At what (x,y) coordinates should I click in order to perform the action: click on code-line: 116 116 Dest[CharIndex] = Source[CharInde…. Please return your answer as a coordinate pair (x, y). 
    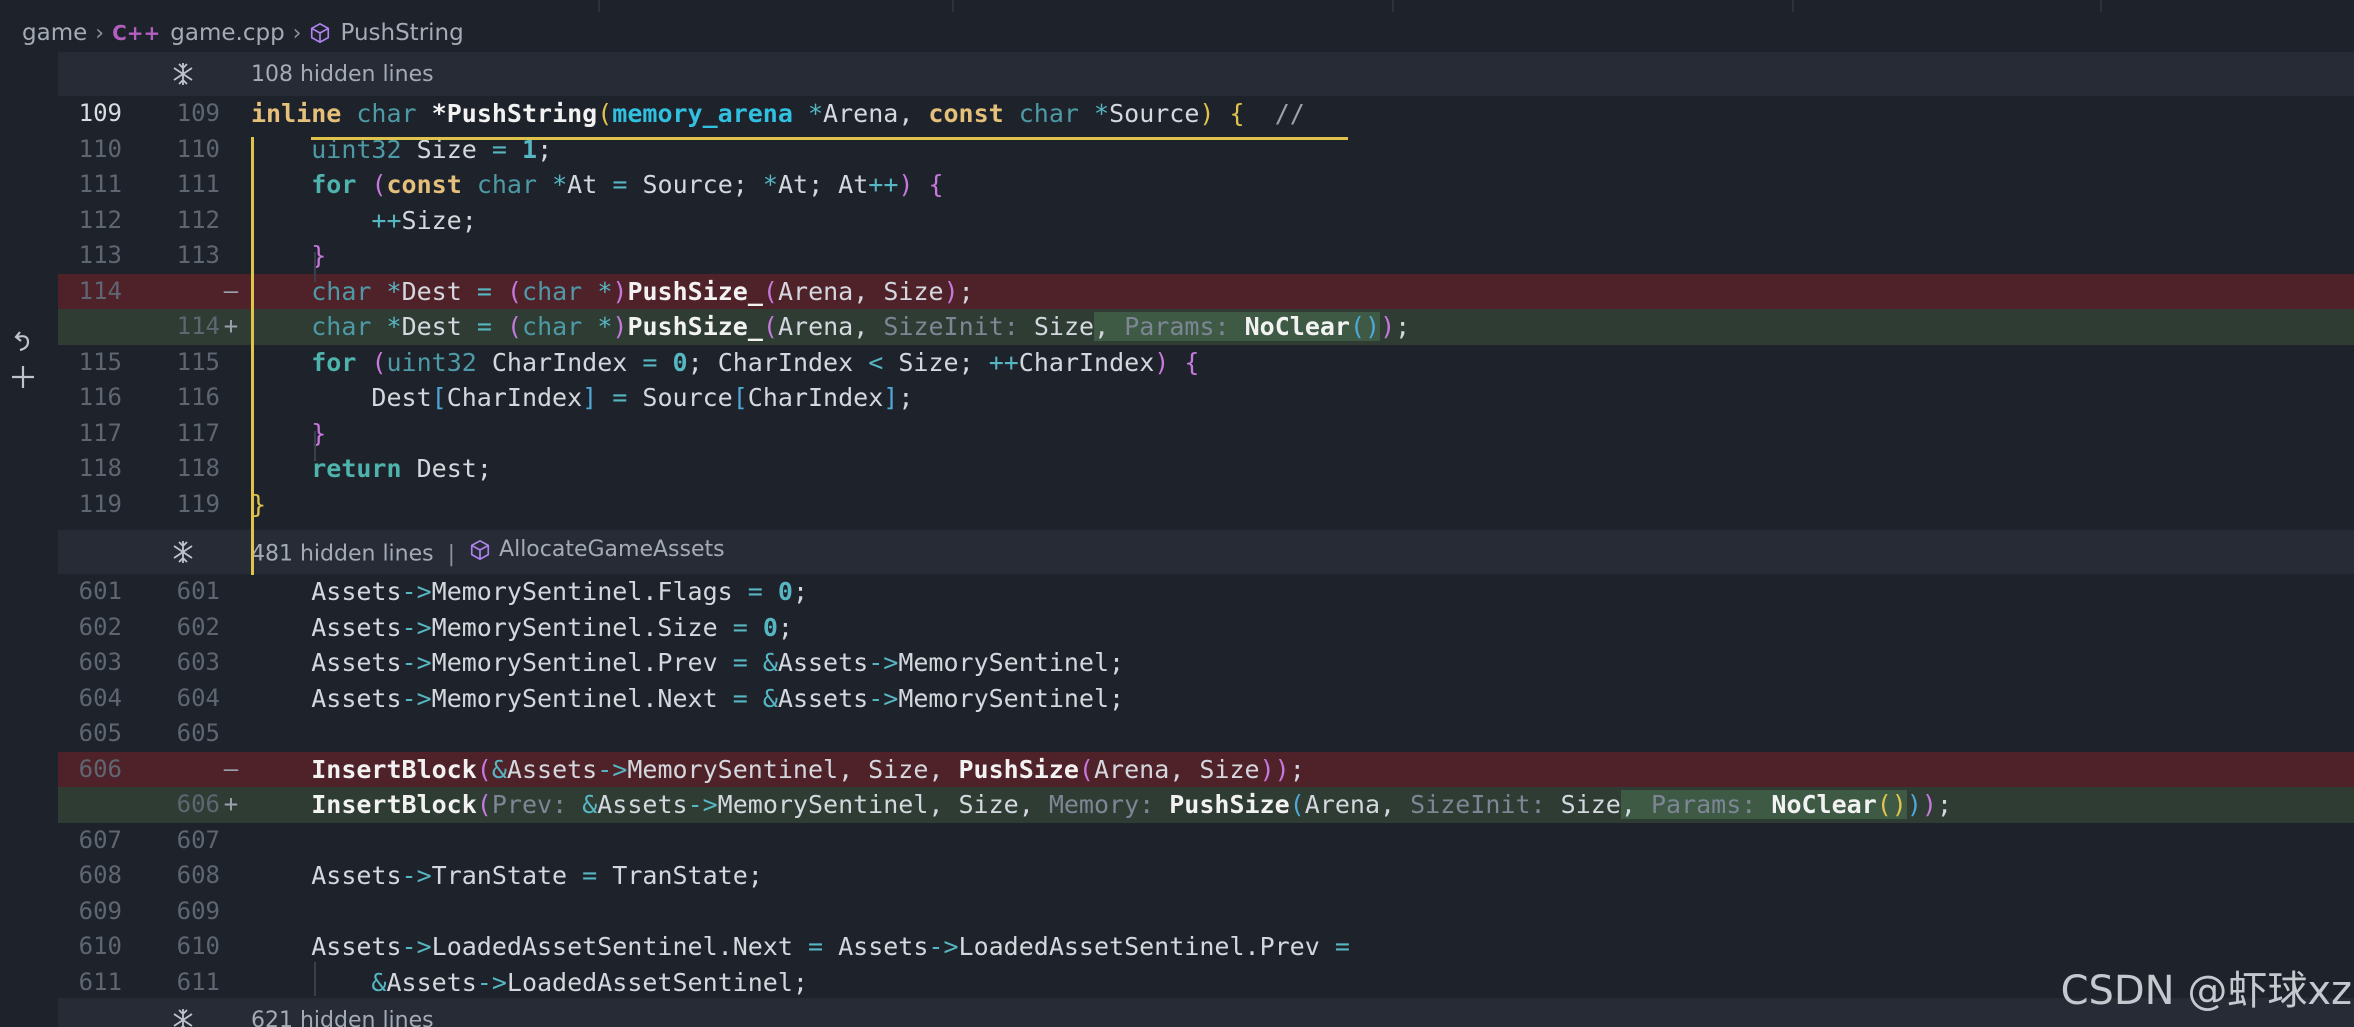
    Looking at the image, I should click on (1206, 398).